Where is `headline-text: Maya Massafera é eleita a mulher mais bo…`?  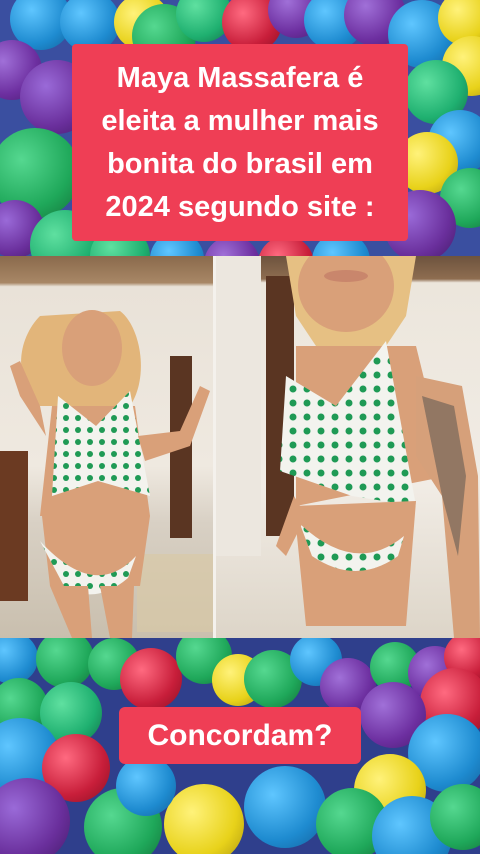 headline-text: Maya Massafera é eleita a mulher mais bo… is located at coordinates (240, 142).